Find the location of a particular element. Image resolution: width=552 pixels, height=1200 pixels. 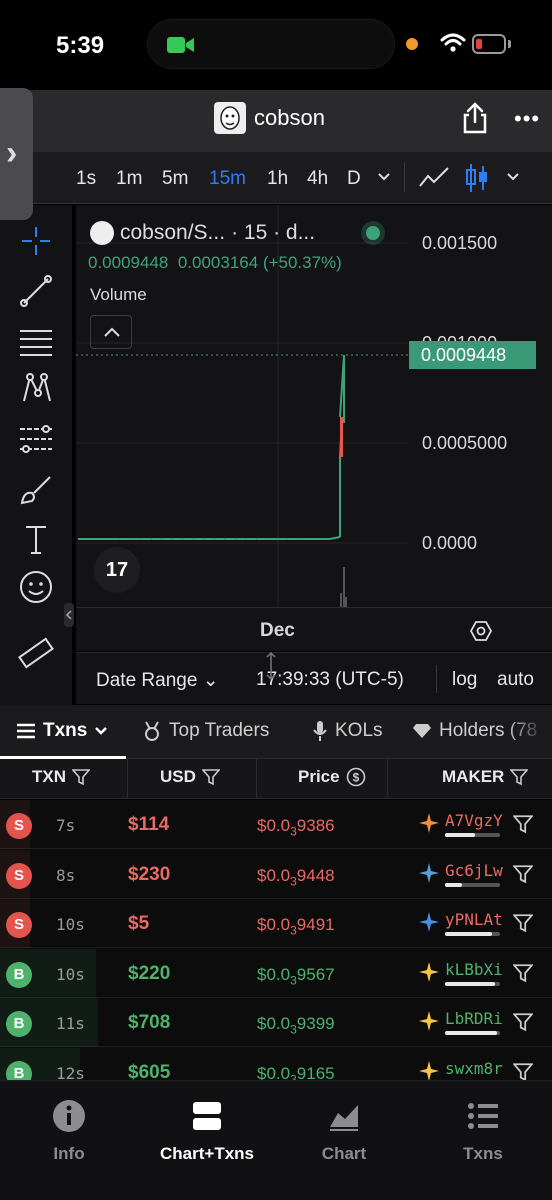

table-row: B 11s $708 $0.039399 LbRDRi is located at coordinates (276, 1023).